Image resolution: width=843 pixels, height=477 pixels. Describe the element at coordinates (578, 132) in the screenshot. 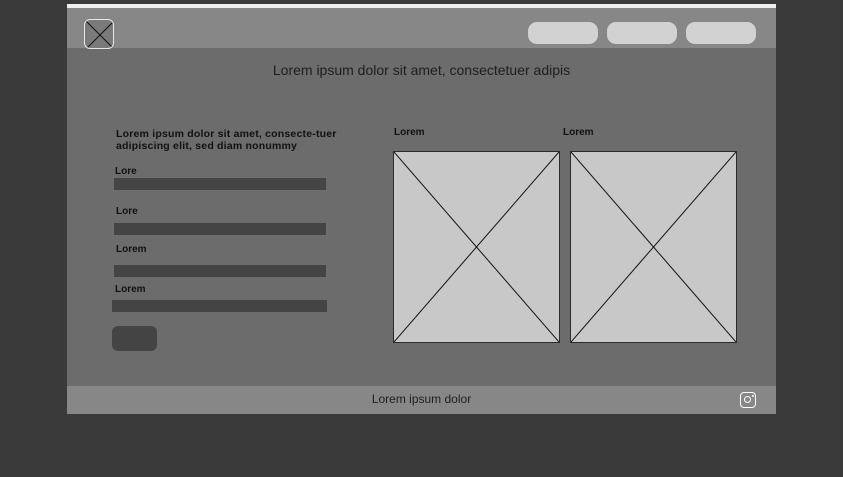

I see `gallery-label-2: Lorem` at that location.